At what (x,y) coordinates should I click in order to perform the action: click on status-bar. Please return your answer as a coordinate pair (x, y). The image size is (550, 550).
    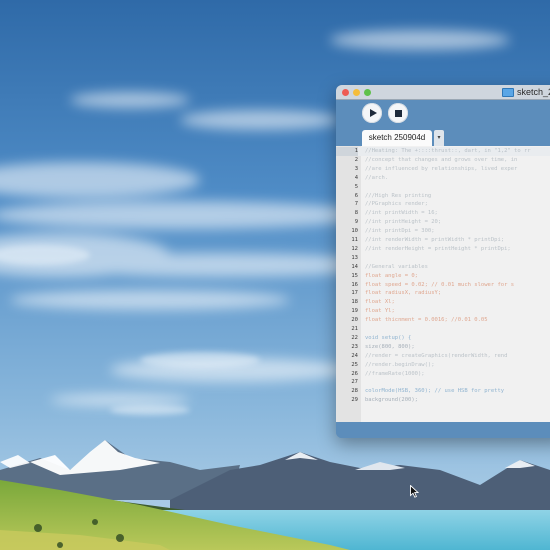
    Looking at the image, I should click on (443, 430).